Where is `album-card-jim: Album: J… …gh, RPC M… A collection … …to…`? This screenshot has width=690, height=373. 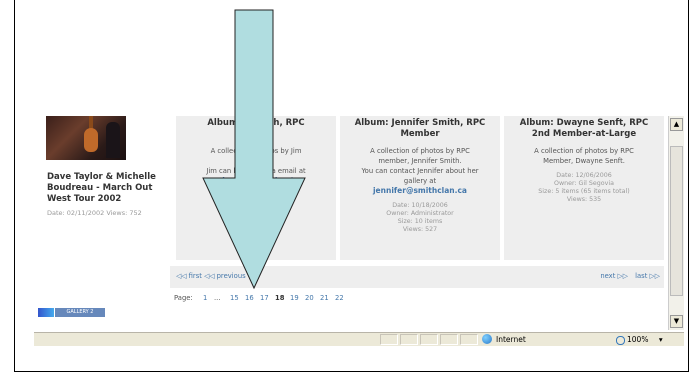
album-card-jim: Album: J… …gh, RPC M… A collection … …to… is located at coordinates (256, 188).